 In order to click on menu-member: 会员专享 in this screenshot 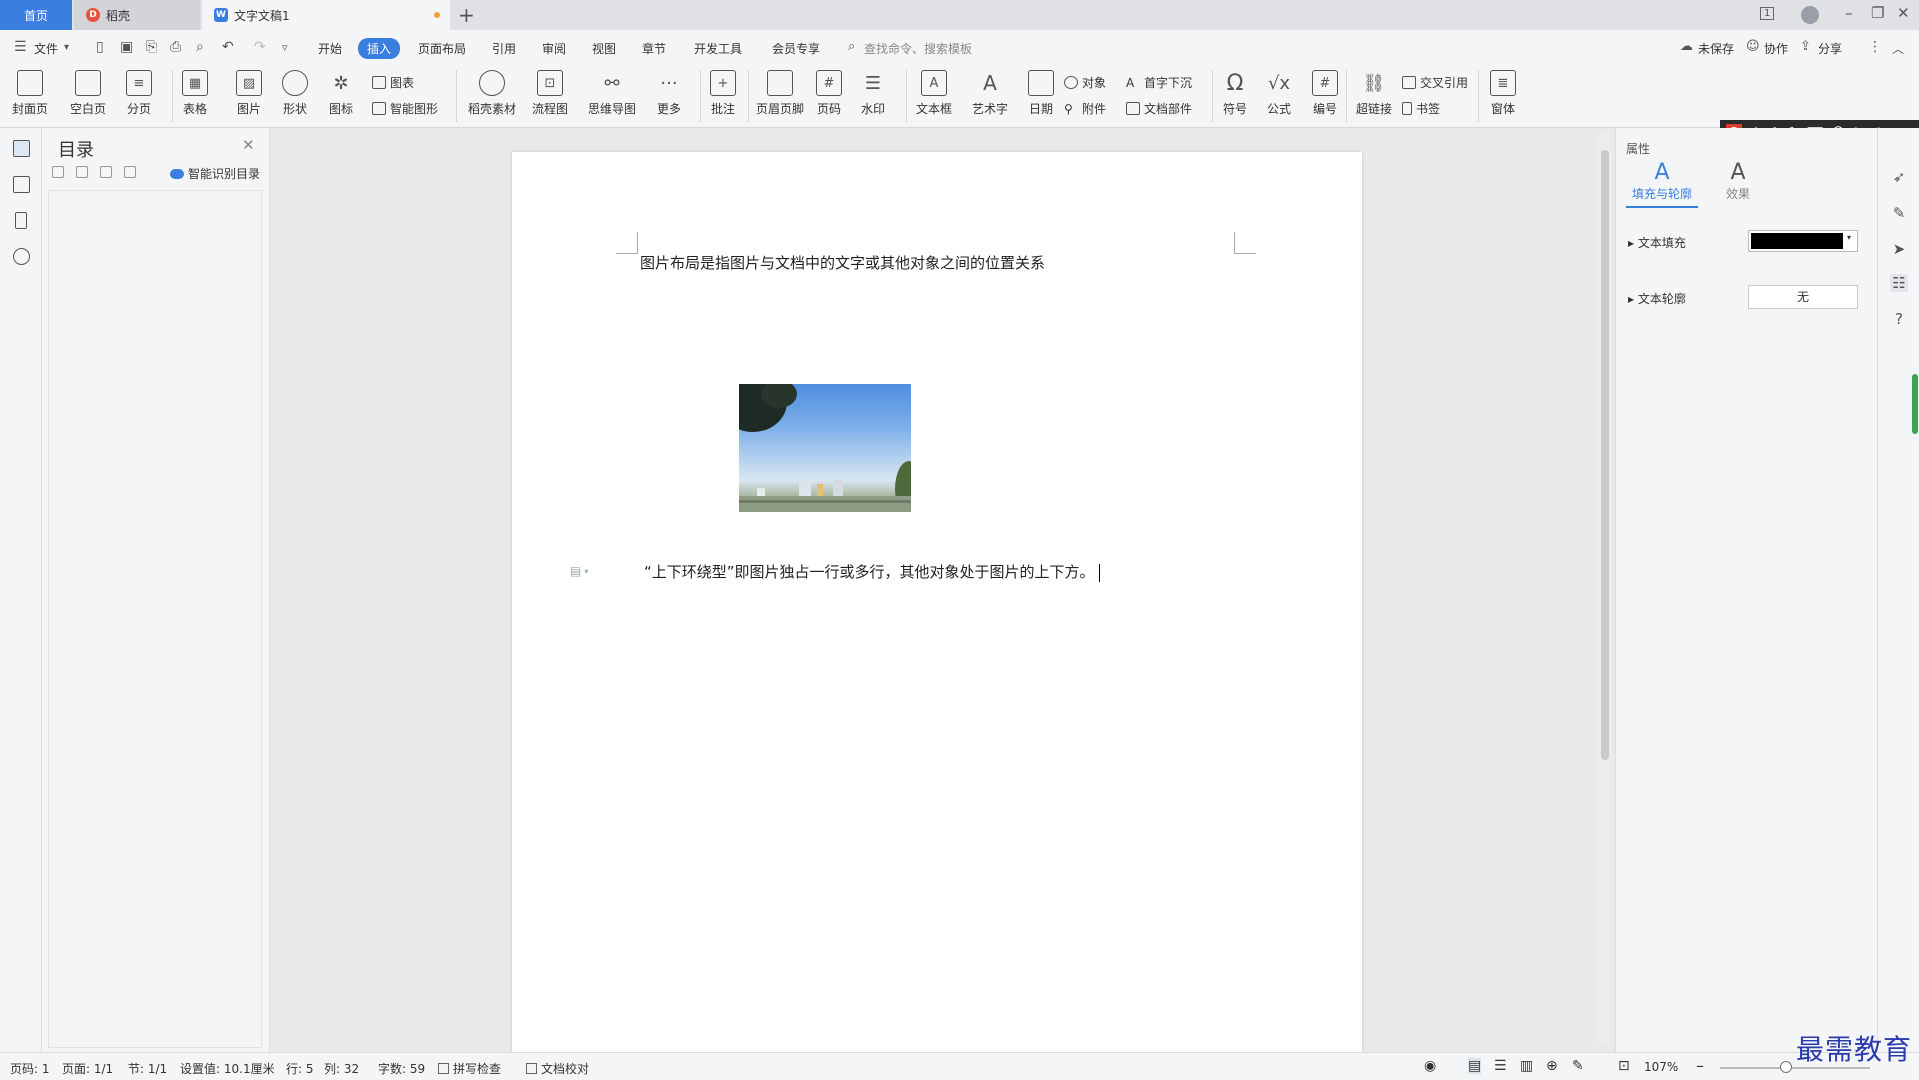, I will do `click(796, 48)`.